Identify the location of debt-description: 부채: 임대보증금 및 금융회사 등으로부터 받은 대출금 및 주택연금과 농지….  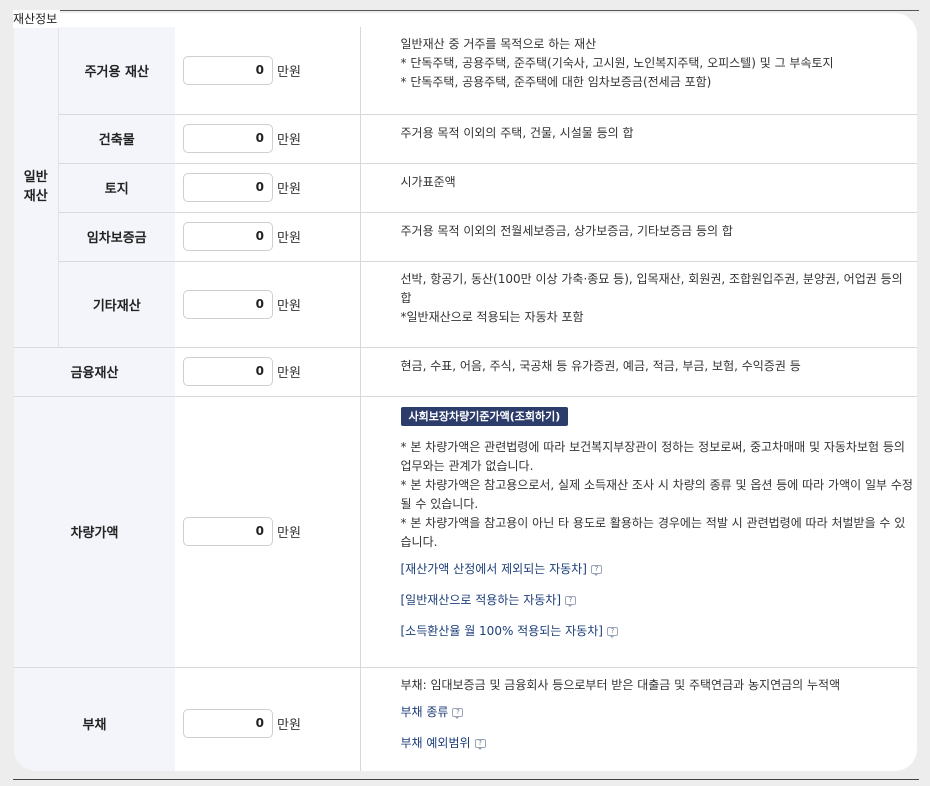
(638, 718).